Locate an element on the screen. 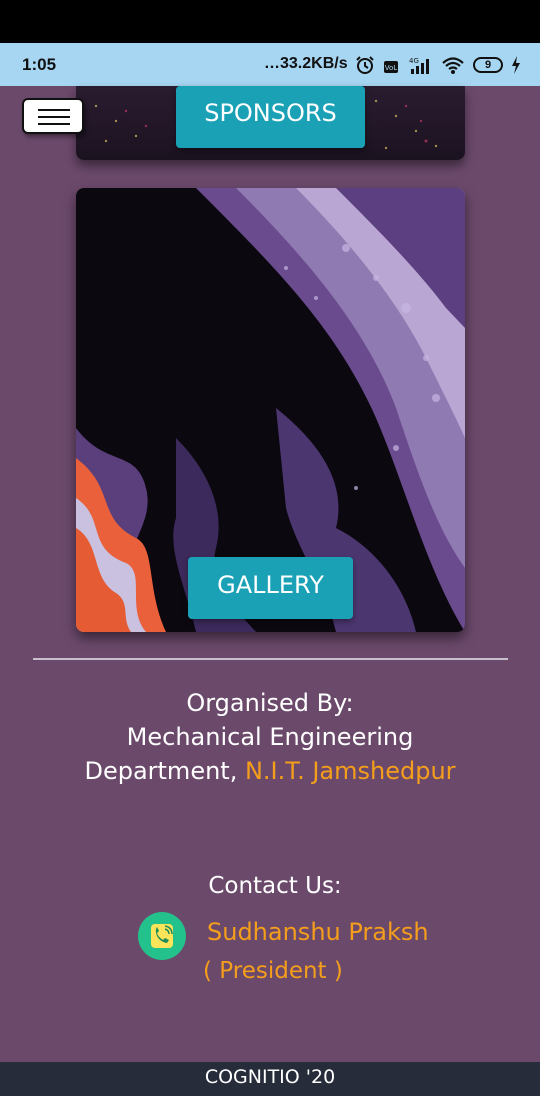 The height and width of the screenshot is (1096, 540). contact-role: ( President ) is located at coordinates (273, 971).